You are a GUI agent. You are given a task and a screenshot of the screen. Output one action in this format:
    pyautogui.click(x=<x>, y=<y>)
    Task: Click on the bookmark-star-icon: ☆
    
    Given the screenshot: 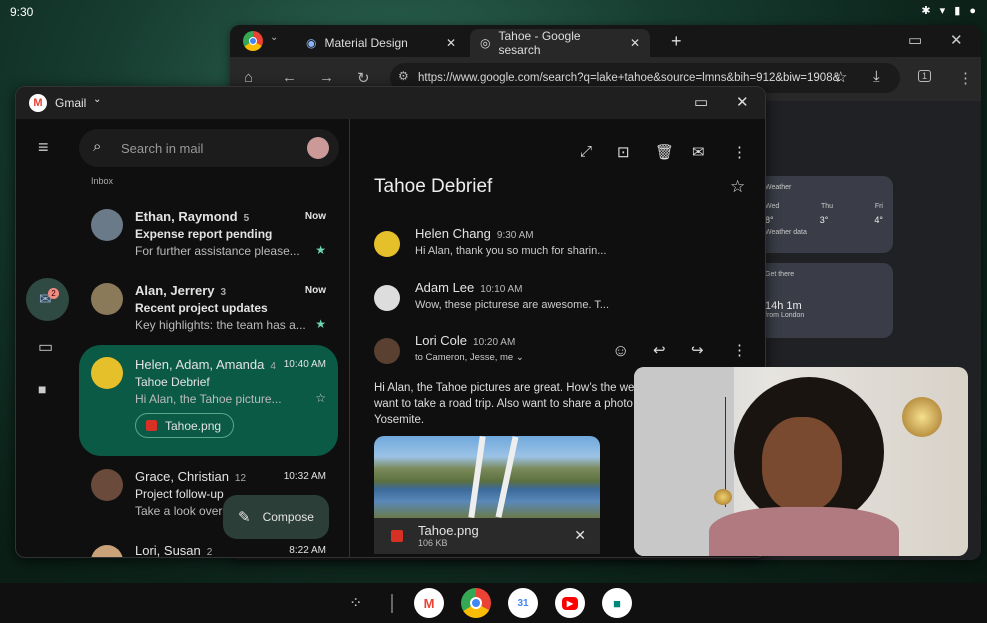 What is the action you would take?
    pyautogui.click(x=840, y=77)
    